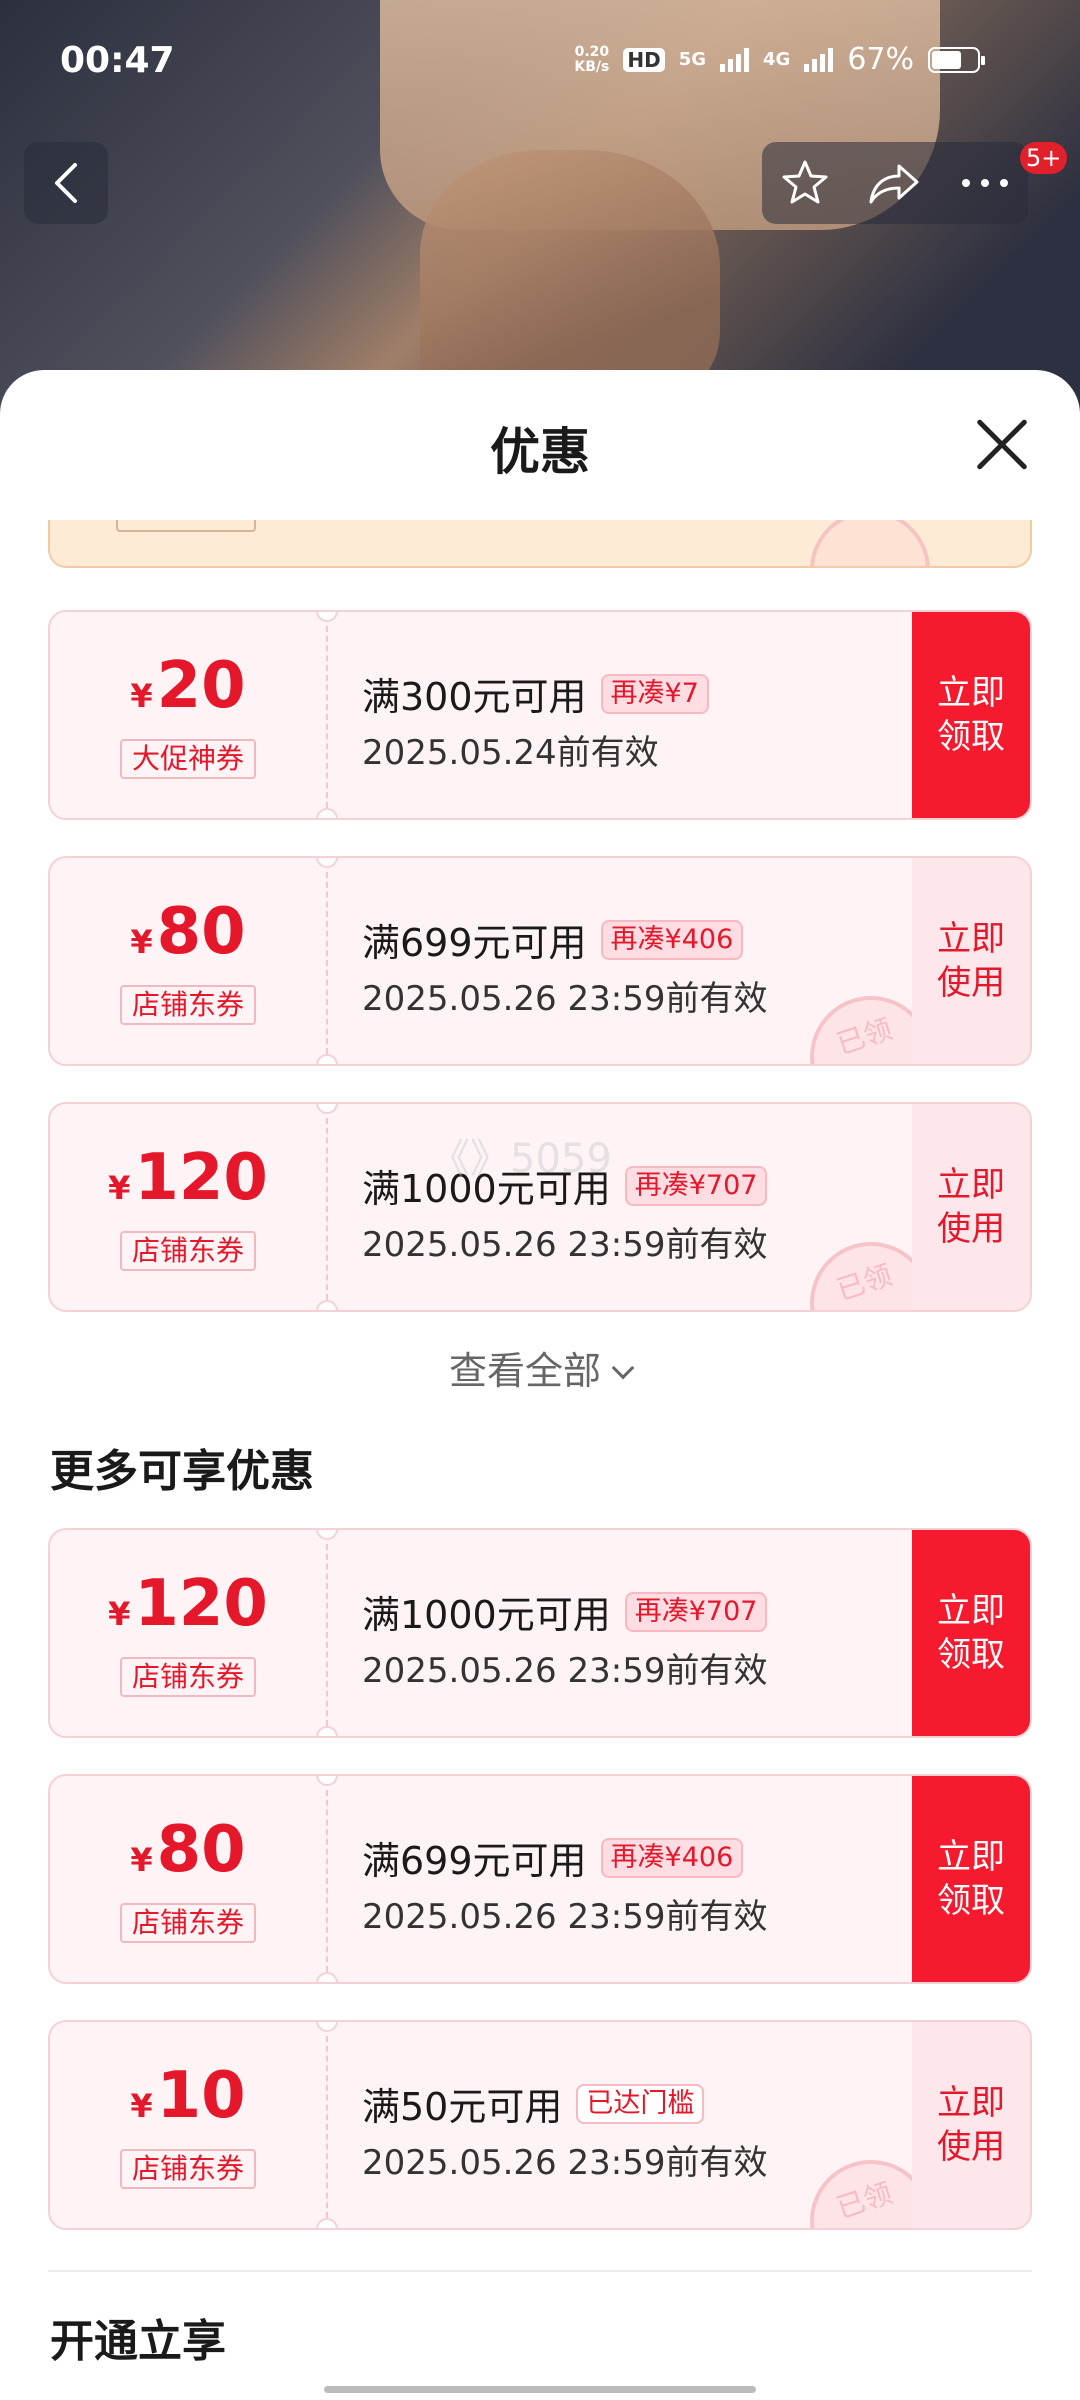 The image size is (1080, 2400). What do you see at coordinates (640, 2103) in the screenshot?
I see `coupon-gap-pill: 已达门槛` at bounding box center [640, 2103].